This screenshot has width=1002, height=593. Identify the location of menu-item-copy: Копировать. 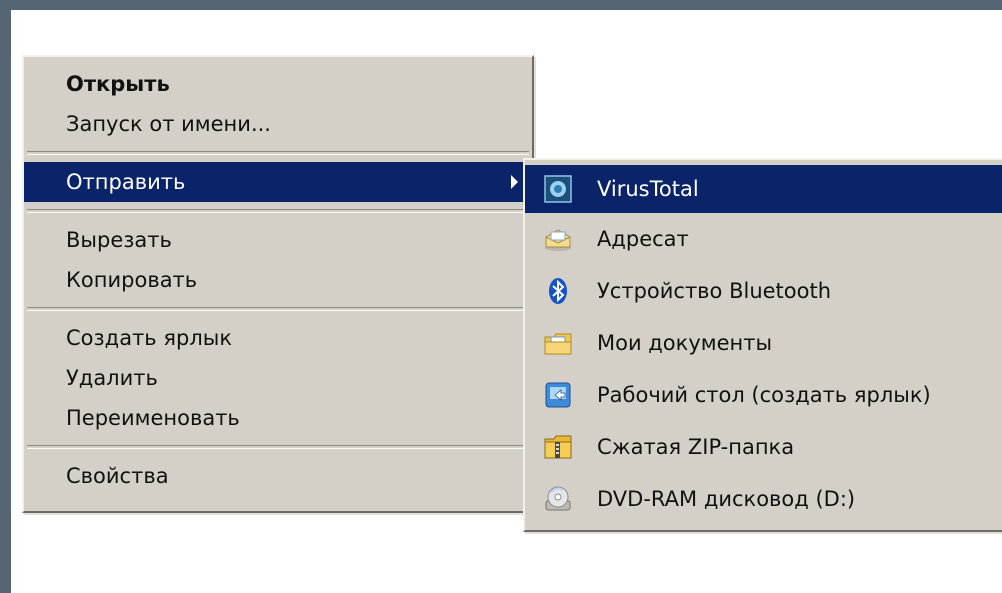
(278, 280).